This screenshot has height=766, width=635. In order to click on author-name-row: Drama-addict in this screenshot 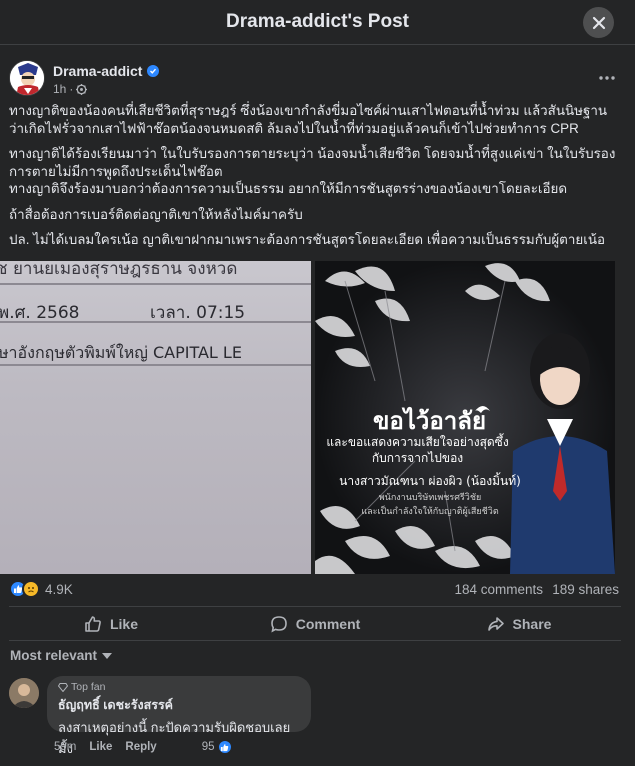, I will do `click(106, 71)`.